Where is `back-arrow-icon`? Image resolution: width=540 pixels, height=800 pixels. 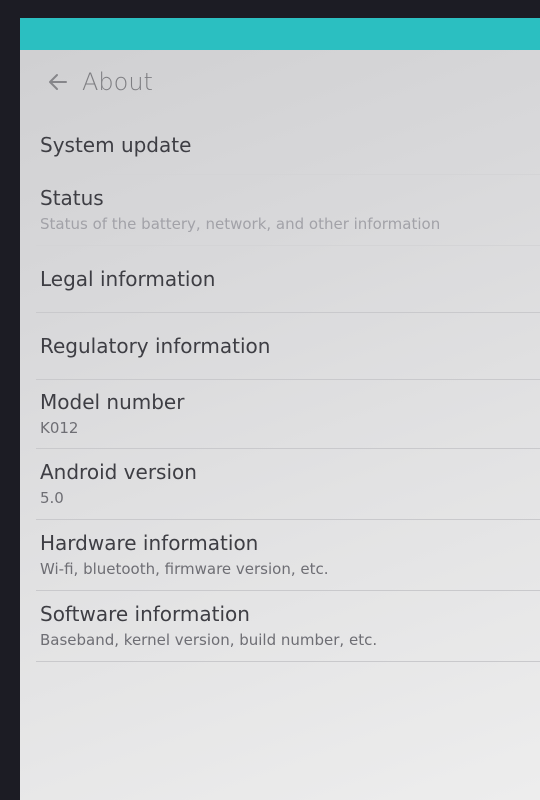 back-arrow-icon is located at coordinates (58, 82).